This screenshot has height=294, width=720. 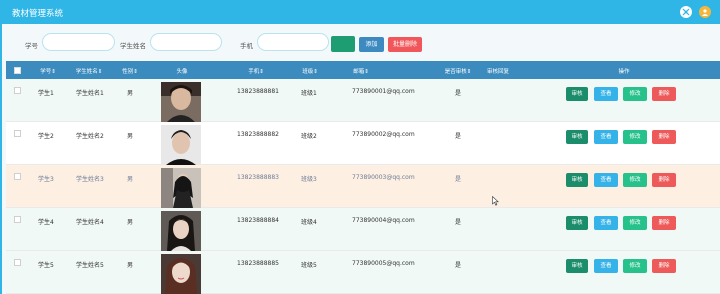 What do you see at coordinates (1, 159) in the screenshot?
I see `left-frame-border` at bounding box center [1, 159].